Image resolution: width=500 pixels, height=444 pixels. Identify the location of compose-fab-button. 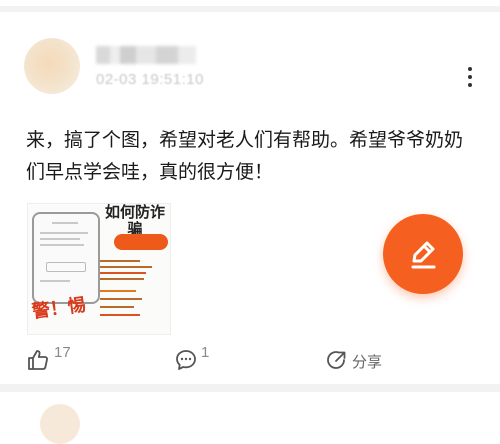
(423, 254).